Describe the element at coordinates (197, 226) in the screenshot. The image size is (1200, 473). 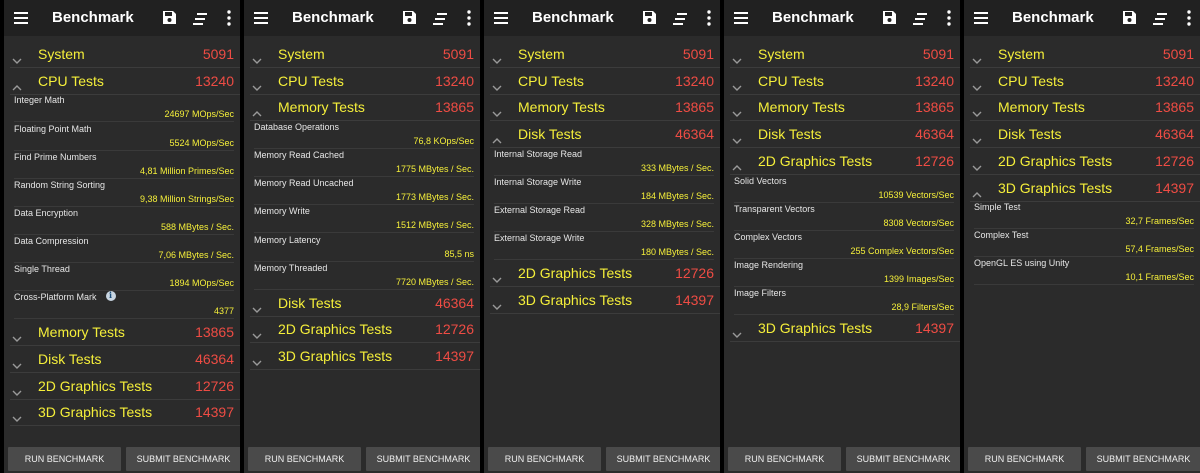
I see `test-value: 588 MBytes / Sec.` at that location.